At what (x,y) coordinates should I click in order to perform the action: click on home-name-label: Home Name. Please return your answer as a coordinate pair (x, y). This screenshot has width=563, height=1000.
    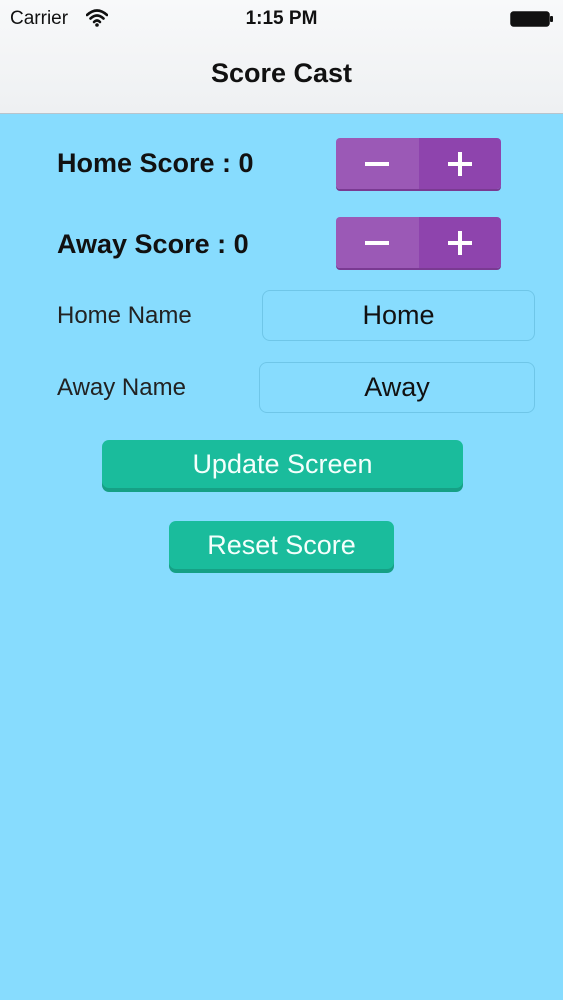
    Looking at the image, I should click on (124, 315).